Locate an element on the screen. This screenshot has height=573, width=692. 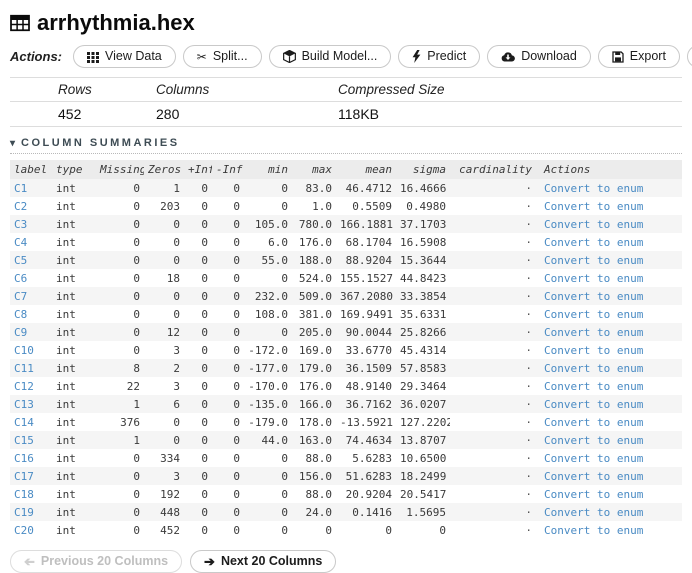
column-label-link: C7 is located at coordinates (31, 296).